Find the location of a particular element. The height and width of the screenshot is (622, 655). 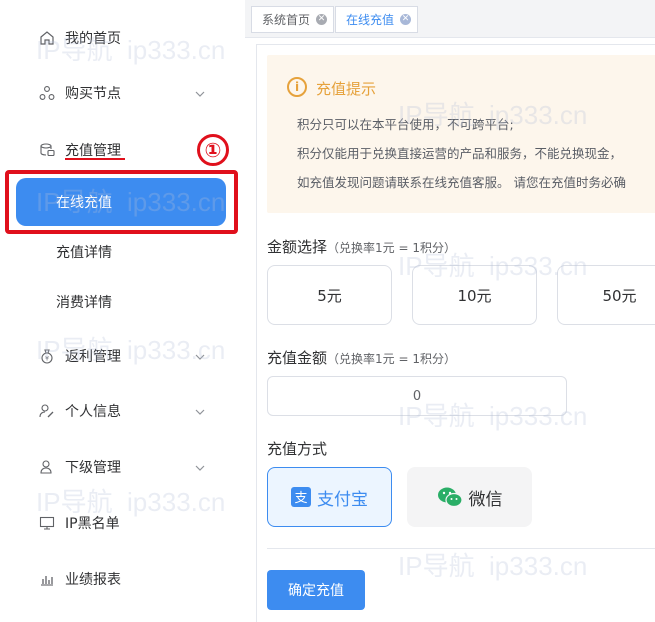

pay-option-alipay: 支 支付宝 is located at coordinates (329, 497).